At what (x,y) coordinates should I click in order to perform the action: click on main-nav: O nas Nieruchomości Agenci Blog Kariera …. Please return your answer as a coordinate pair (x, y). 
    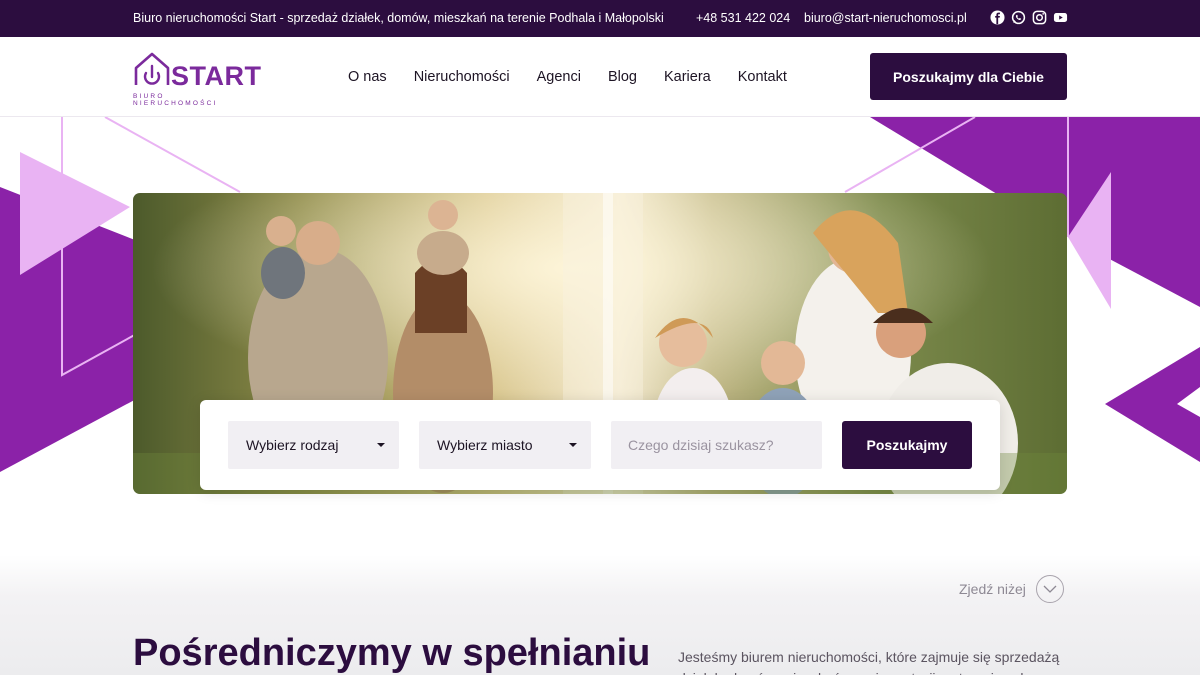
    Looking at the image, I should click on (567, 77).